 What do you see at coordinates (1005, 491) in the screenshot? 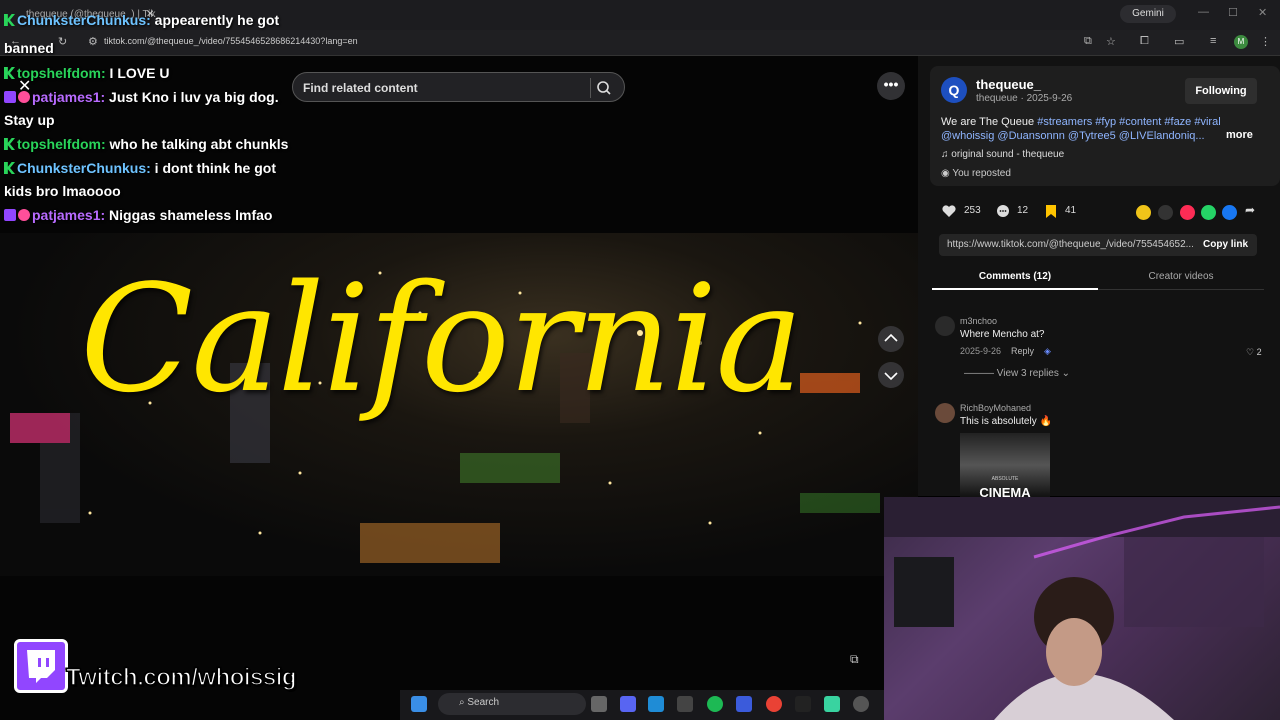
I see `sticker-caption: CINEMA` at bounding box center [1005, 491].